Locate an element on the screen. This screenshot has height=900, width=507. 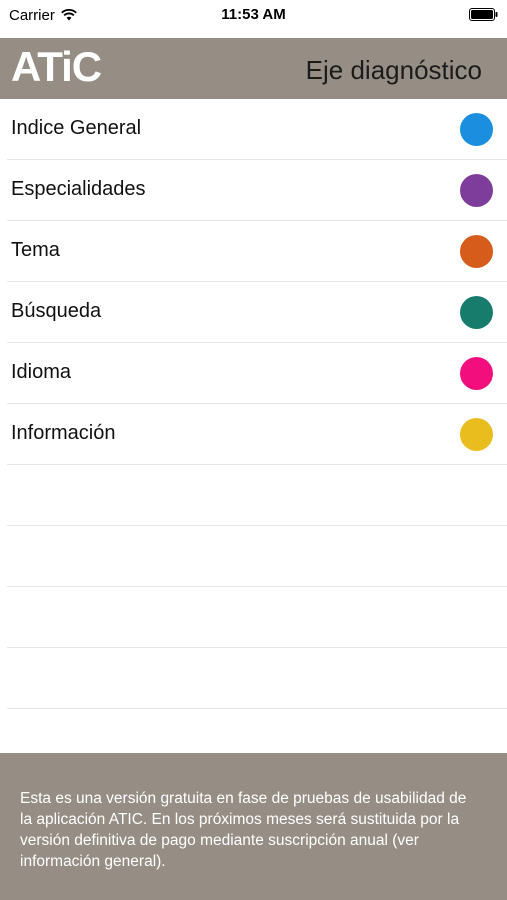
status-bar: Carrier 11:53 AM is located at coordinates (253, 19).